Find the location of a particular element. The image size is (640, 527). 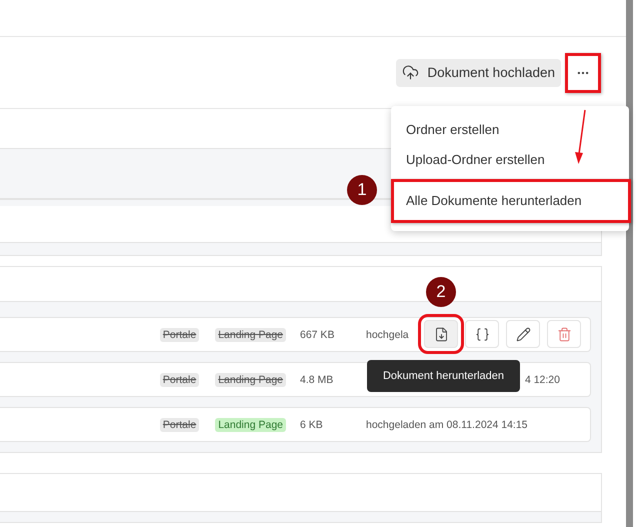

pencil-icon is located at coordinates (523, 334).